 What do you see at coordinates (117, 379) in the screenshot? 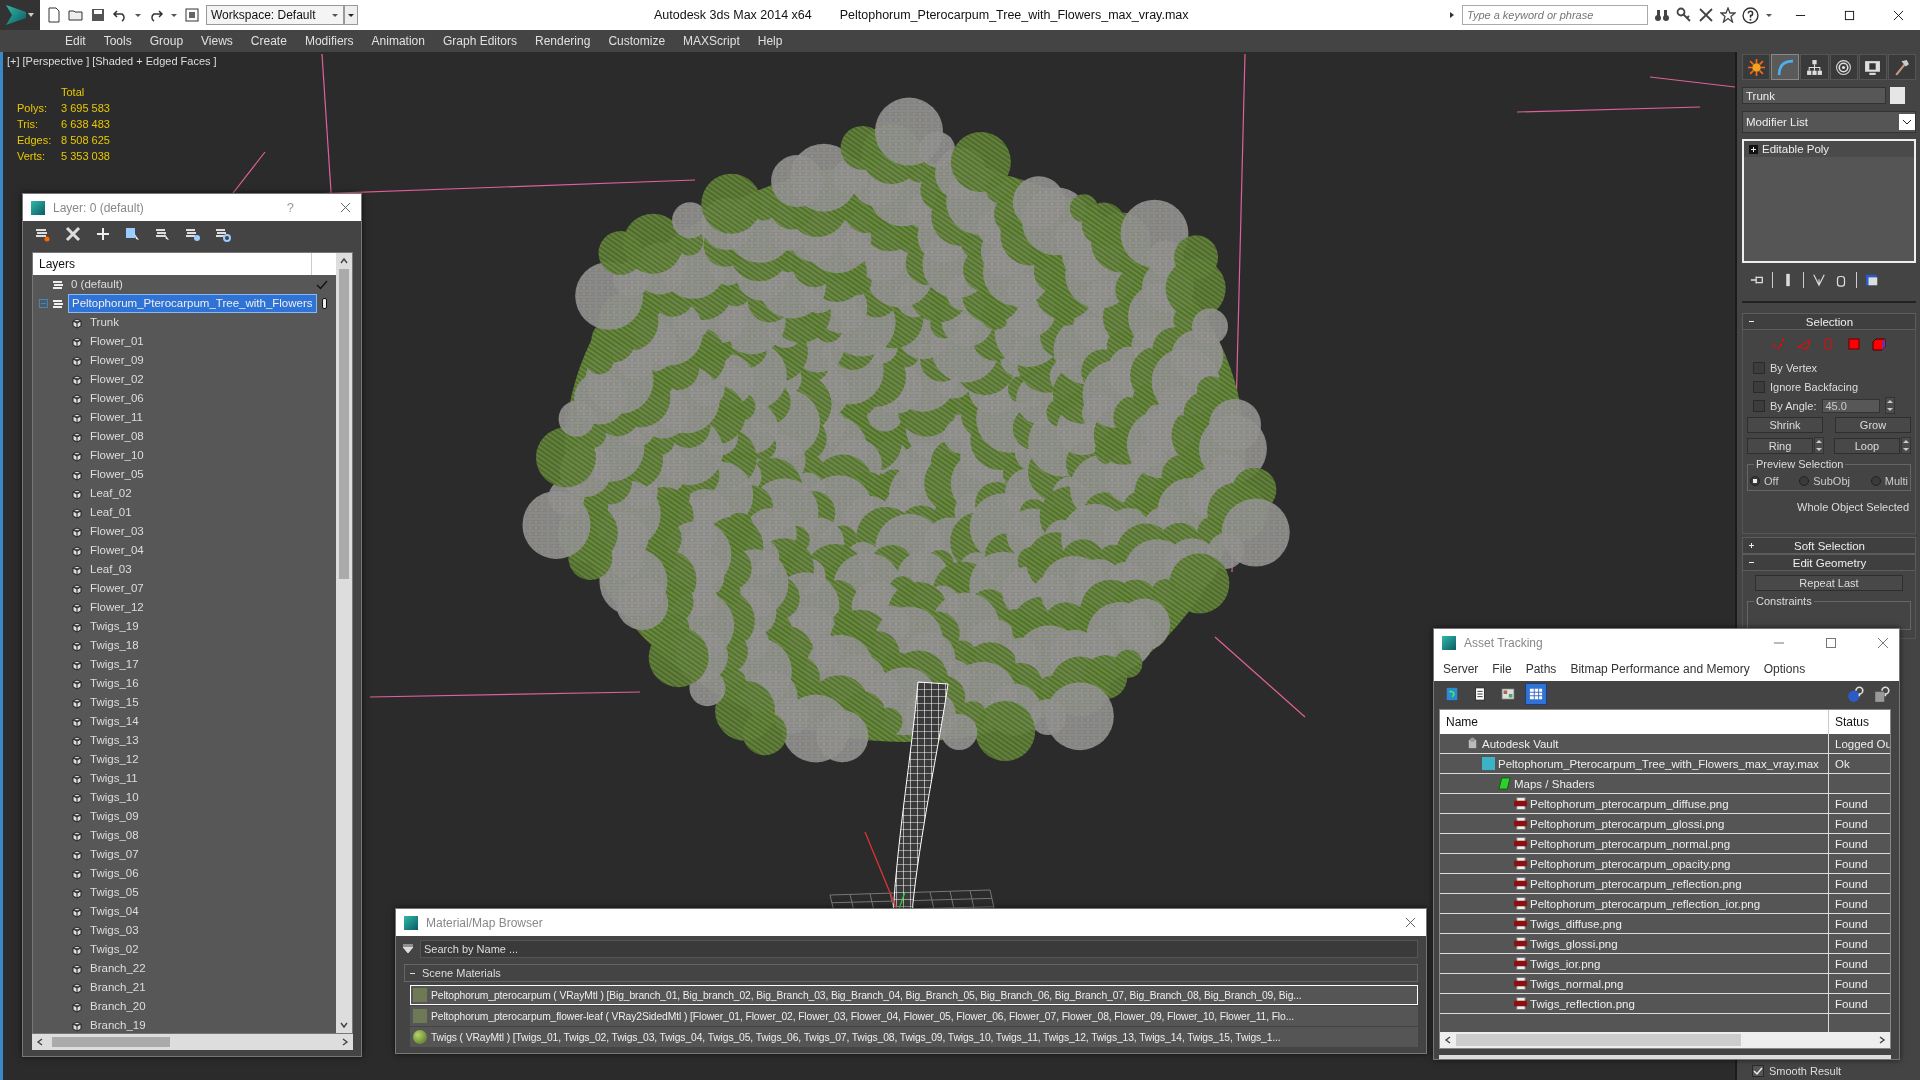
I see `object-name: Flower_02` at bounding box center [117, 379].